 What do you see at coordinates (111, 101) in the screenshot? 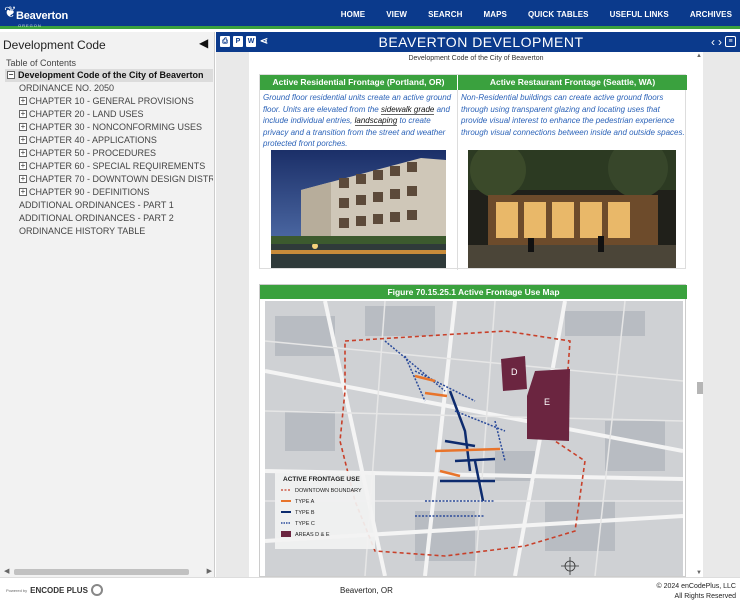
I see `toc-item-label: CHAPTER 10 - GENERAL PROVISIONS` at bounding box center [111, 101].